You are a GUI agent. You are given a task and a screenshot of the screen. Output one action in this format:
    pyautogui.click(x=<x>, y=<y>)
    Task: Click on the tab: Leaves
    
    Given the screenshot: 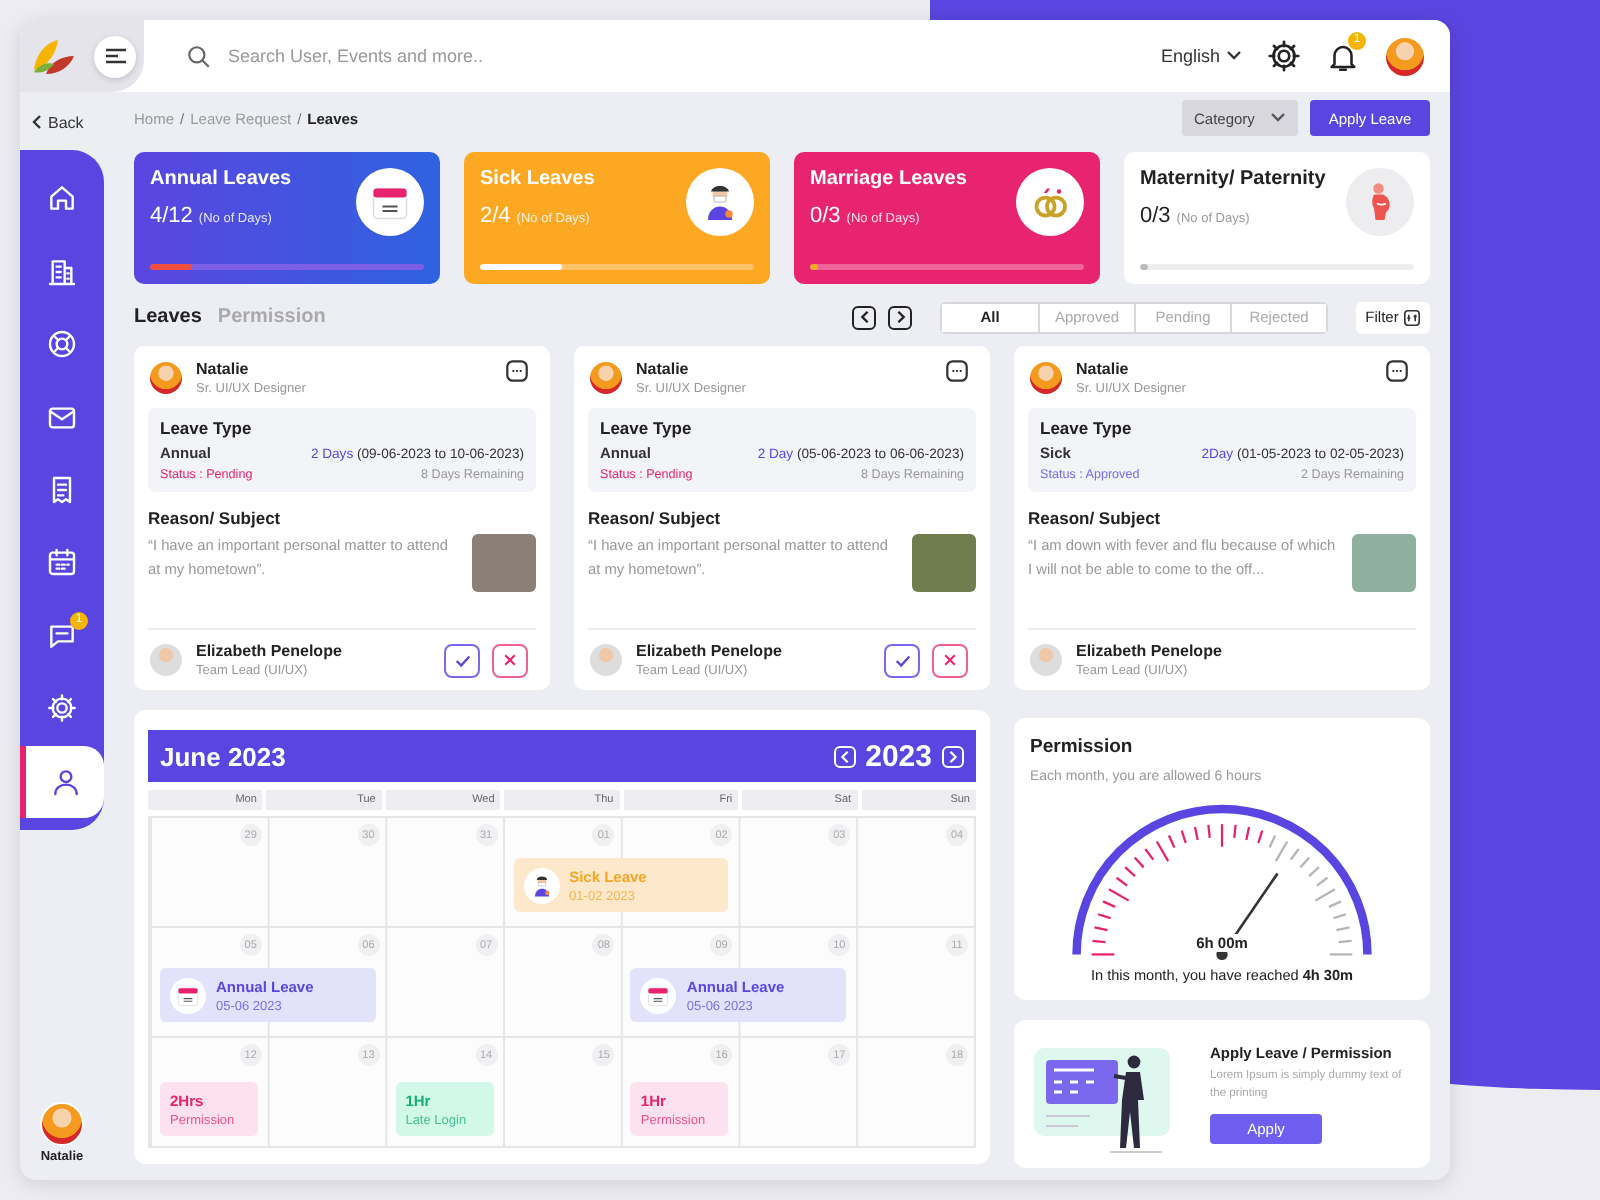 What is the action you would take?
    pyautogui.click(x=168, y=317)
    